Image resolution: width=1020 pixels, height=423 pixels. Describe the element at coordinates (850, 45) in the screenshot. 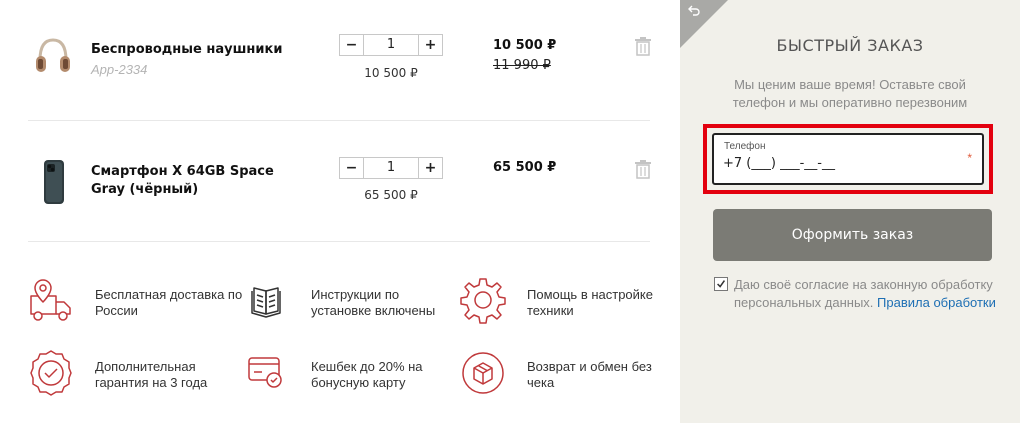

I see `panel-title: БЫСТРЫЙ ЗАКАЗ` at that location.